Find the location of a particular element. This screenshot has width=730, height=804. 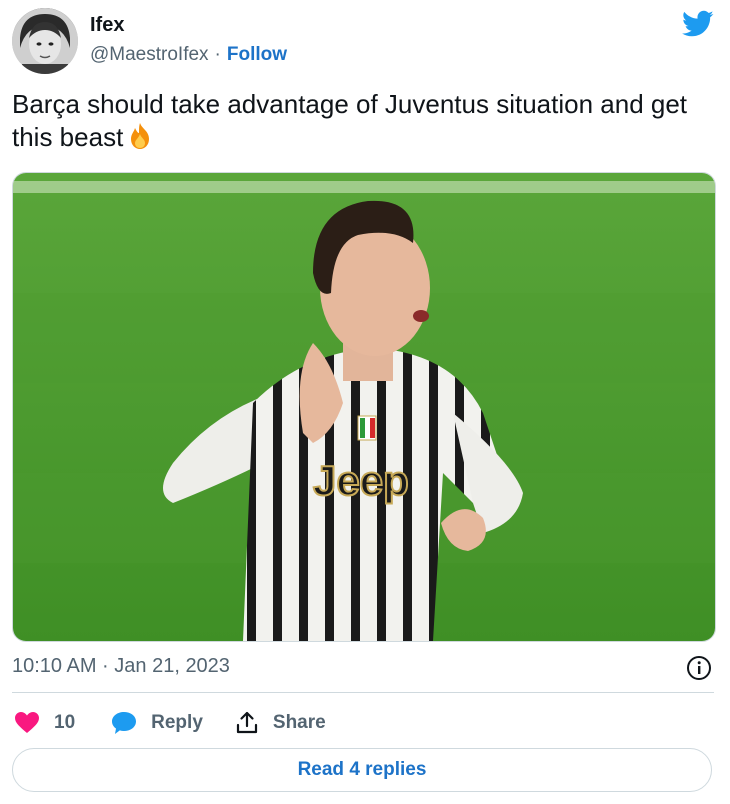

follow-button: Follow is located at coordinates (257, 54).